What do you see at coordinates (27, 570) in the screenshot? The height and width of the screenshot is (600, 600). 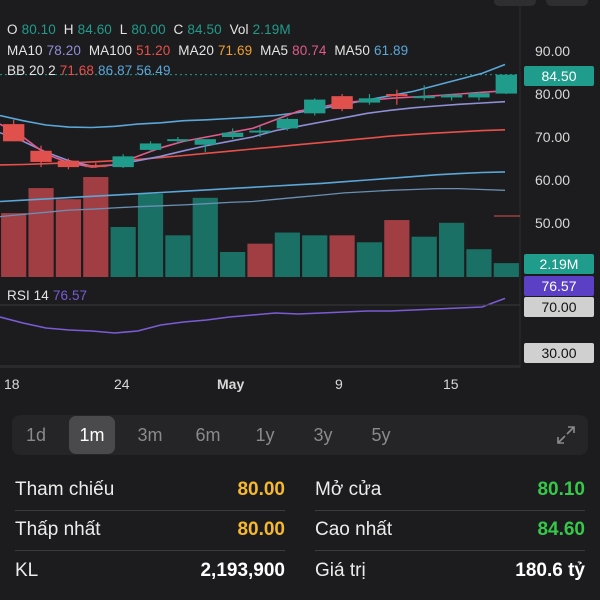 I see `kl-label: KL` at bounding box center [27, 570].